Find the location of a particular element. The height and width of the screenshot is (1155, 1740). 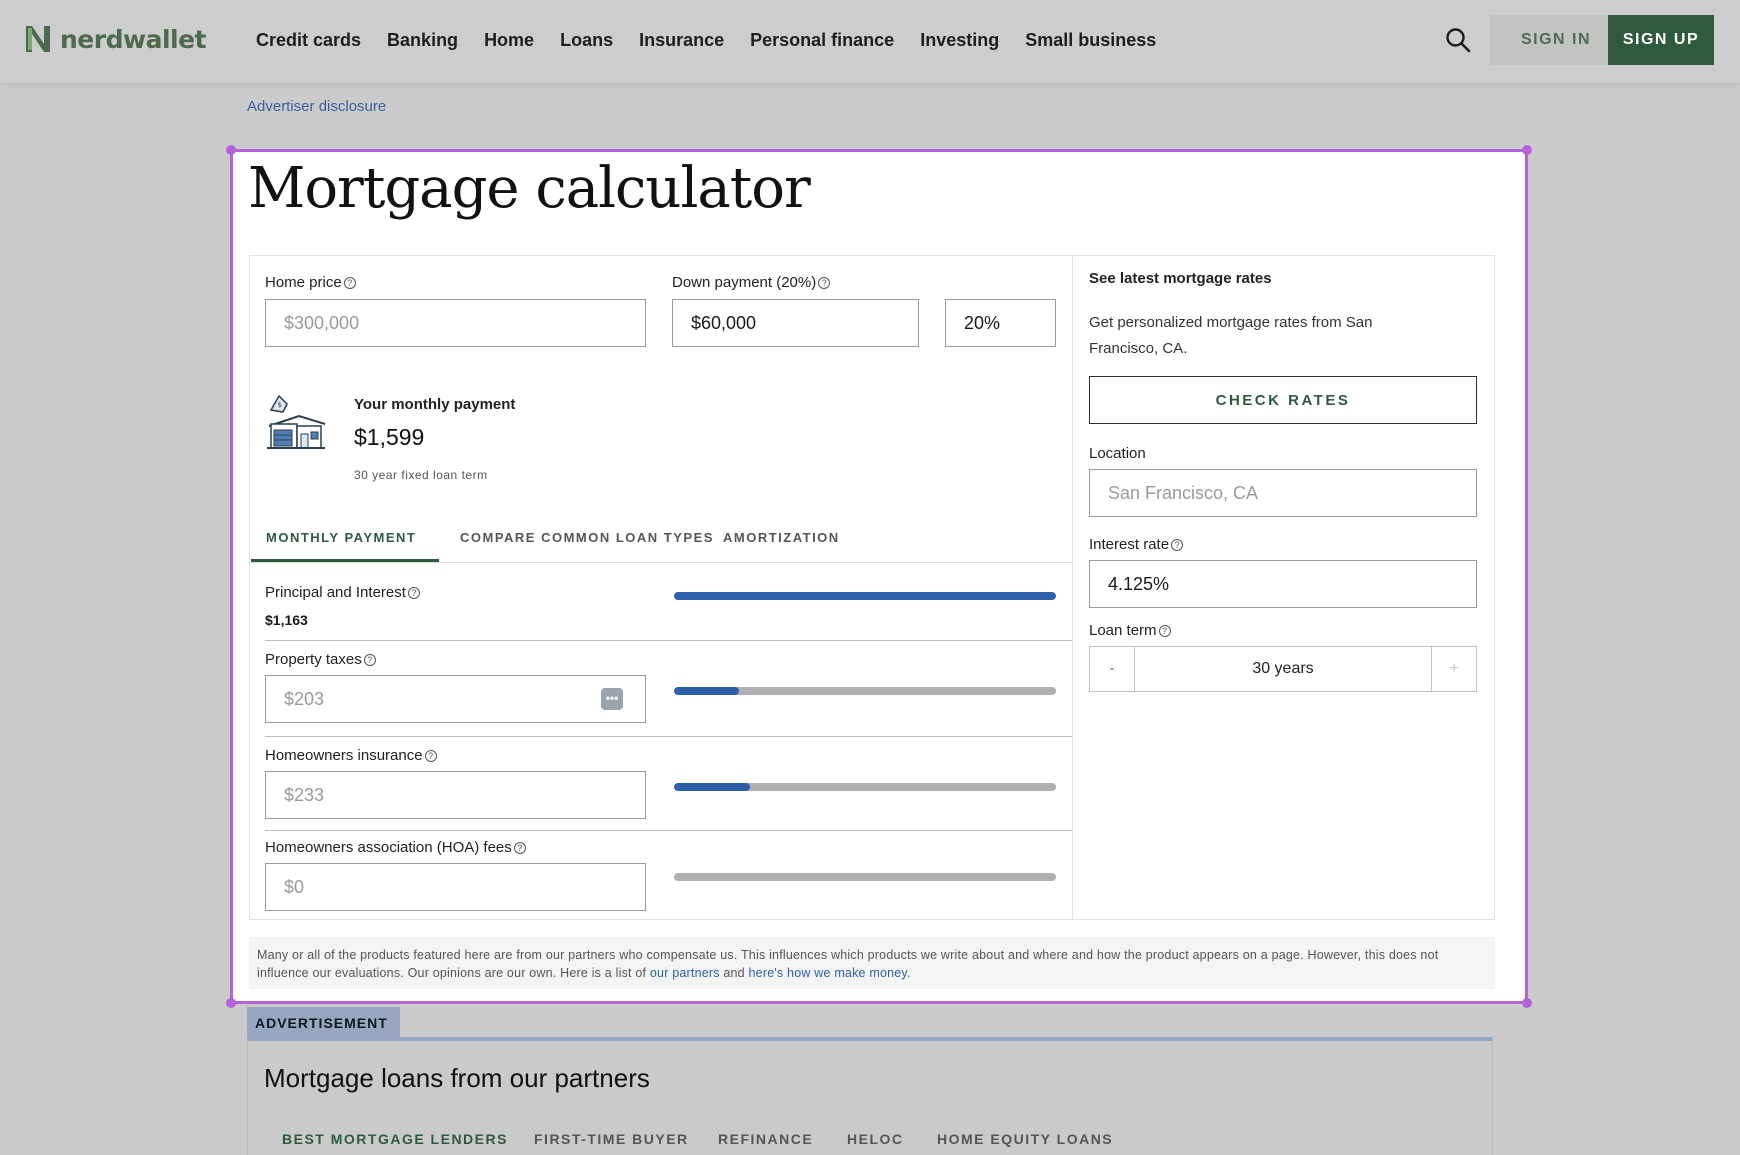

more-options-icon: ••• is located at coordinates (612, 699).